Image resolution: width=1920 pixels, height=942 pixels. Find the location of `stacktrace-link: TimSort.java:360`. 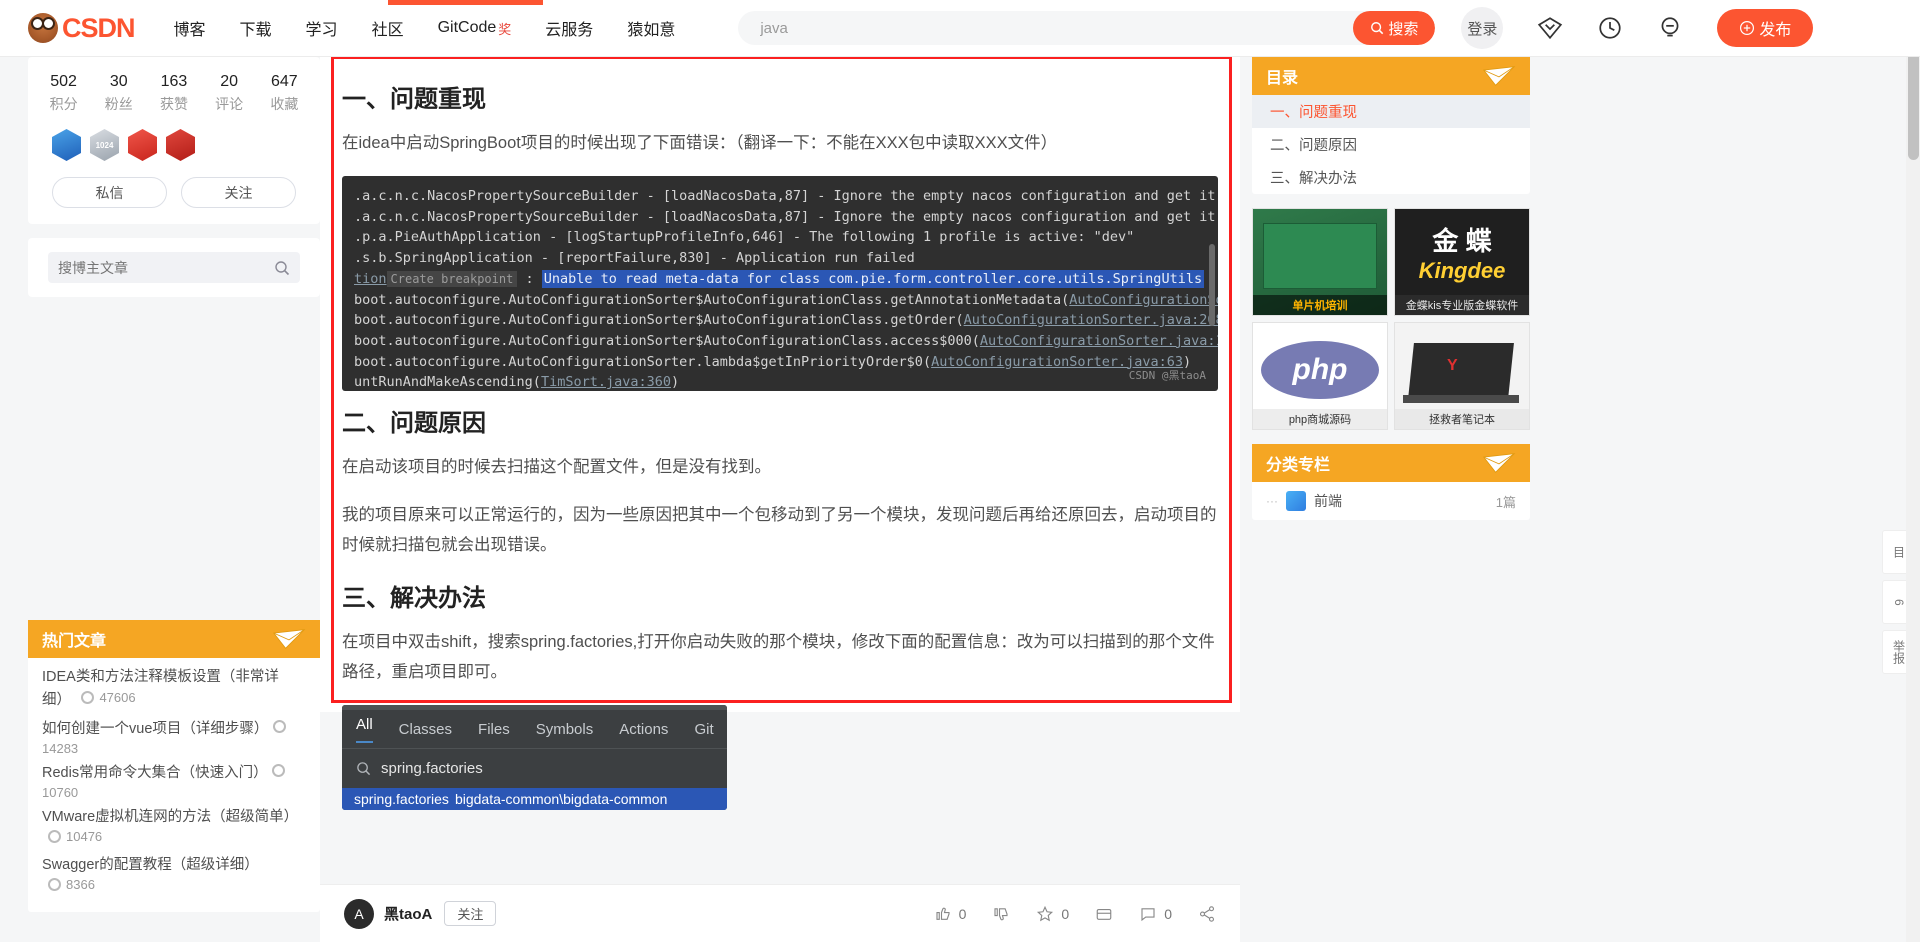

stacktrace-link: TimSort.java:360 is located at coordinates (606, 382).